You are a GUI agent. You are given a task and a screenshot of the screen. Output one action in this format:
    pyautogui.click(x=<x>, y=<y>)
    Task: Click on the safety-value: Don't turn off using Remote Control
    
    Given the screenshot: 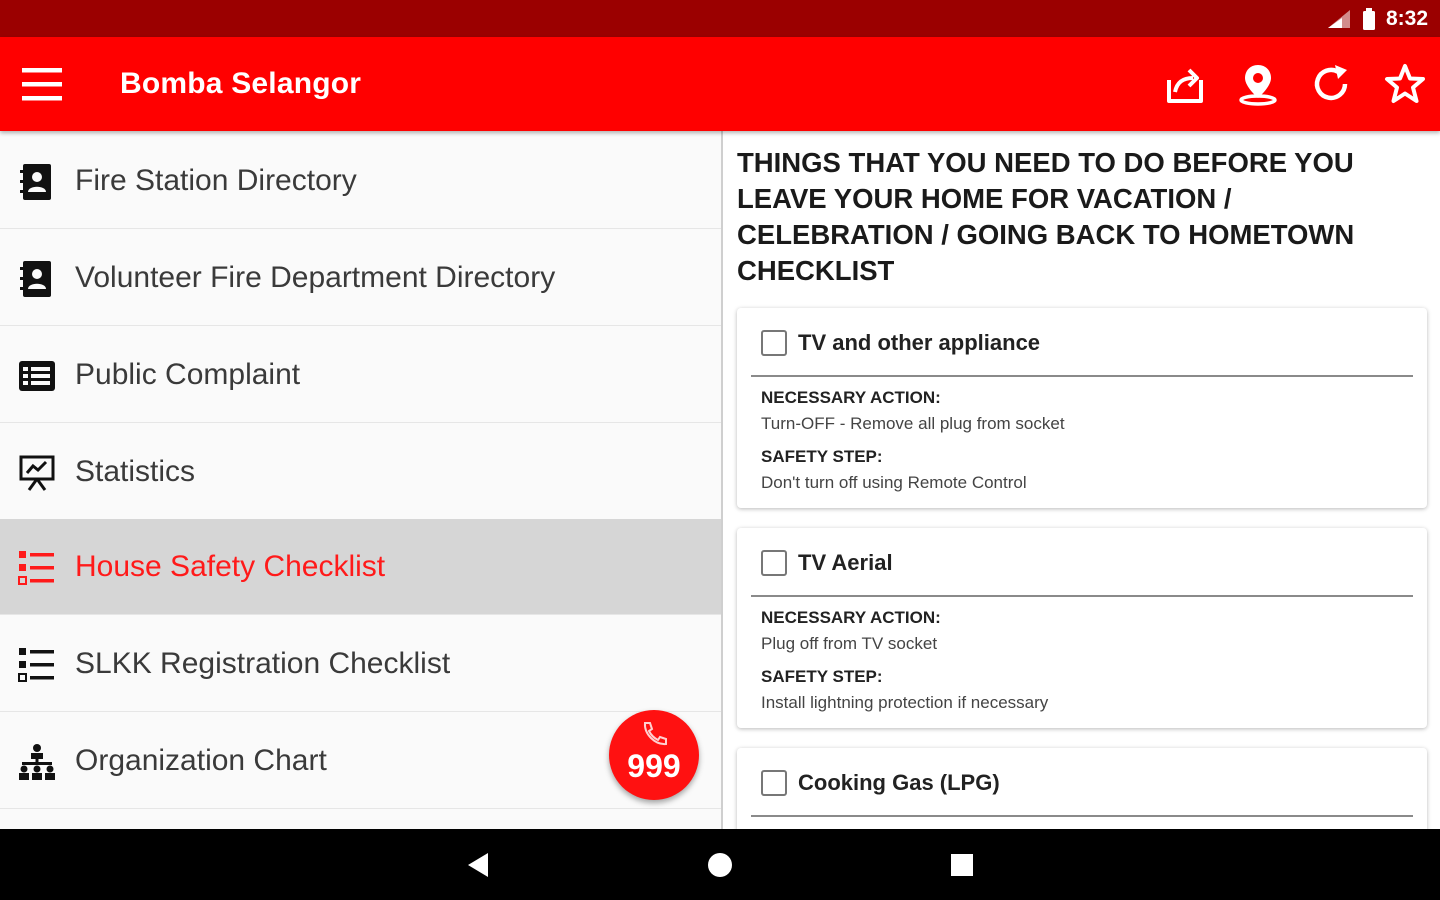 What is the action you would take?
    pyautogui.click(x=894, y=482)
    